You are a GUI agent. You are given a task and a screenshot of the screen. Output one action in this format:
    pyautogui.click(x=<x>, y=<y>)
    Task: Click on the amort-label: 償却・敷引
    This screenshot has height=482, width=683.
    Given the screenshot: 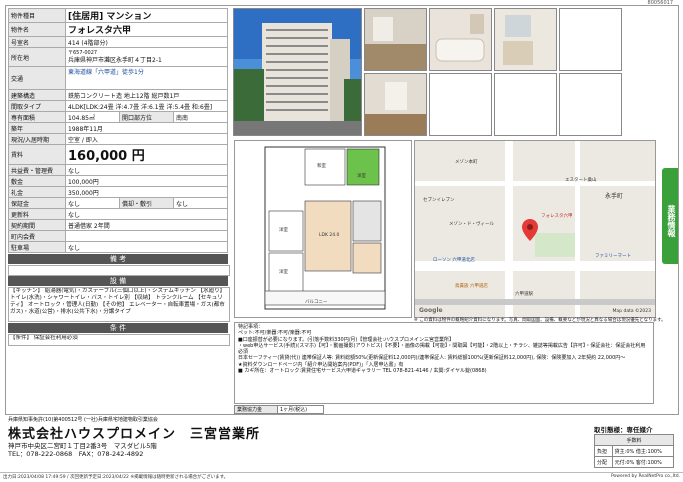 What is the action you would take?
    pyautogui.click(x=146, y=203)
    